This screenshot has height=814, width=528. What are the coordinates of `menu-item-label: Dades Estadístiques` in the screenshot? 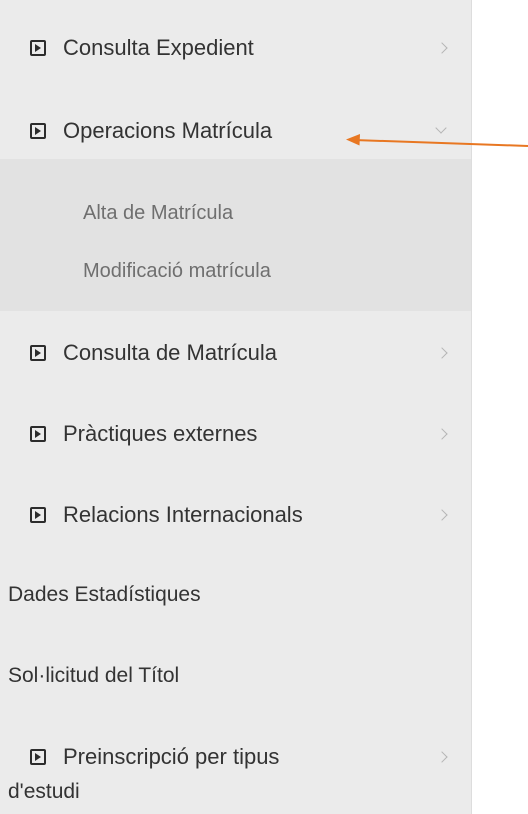 It's located at (104, 594).